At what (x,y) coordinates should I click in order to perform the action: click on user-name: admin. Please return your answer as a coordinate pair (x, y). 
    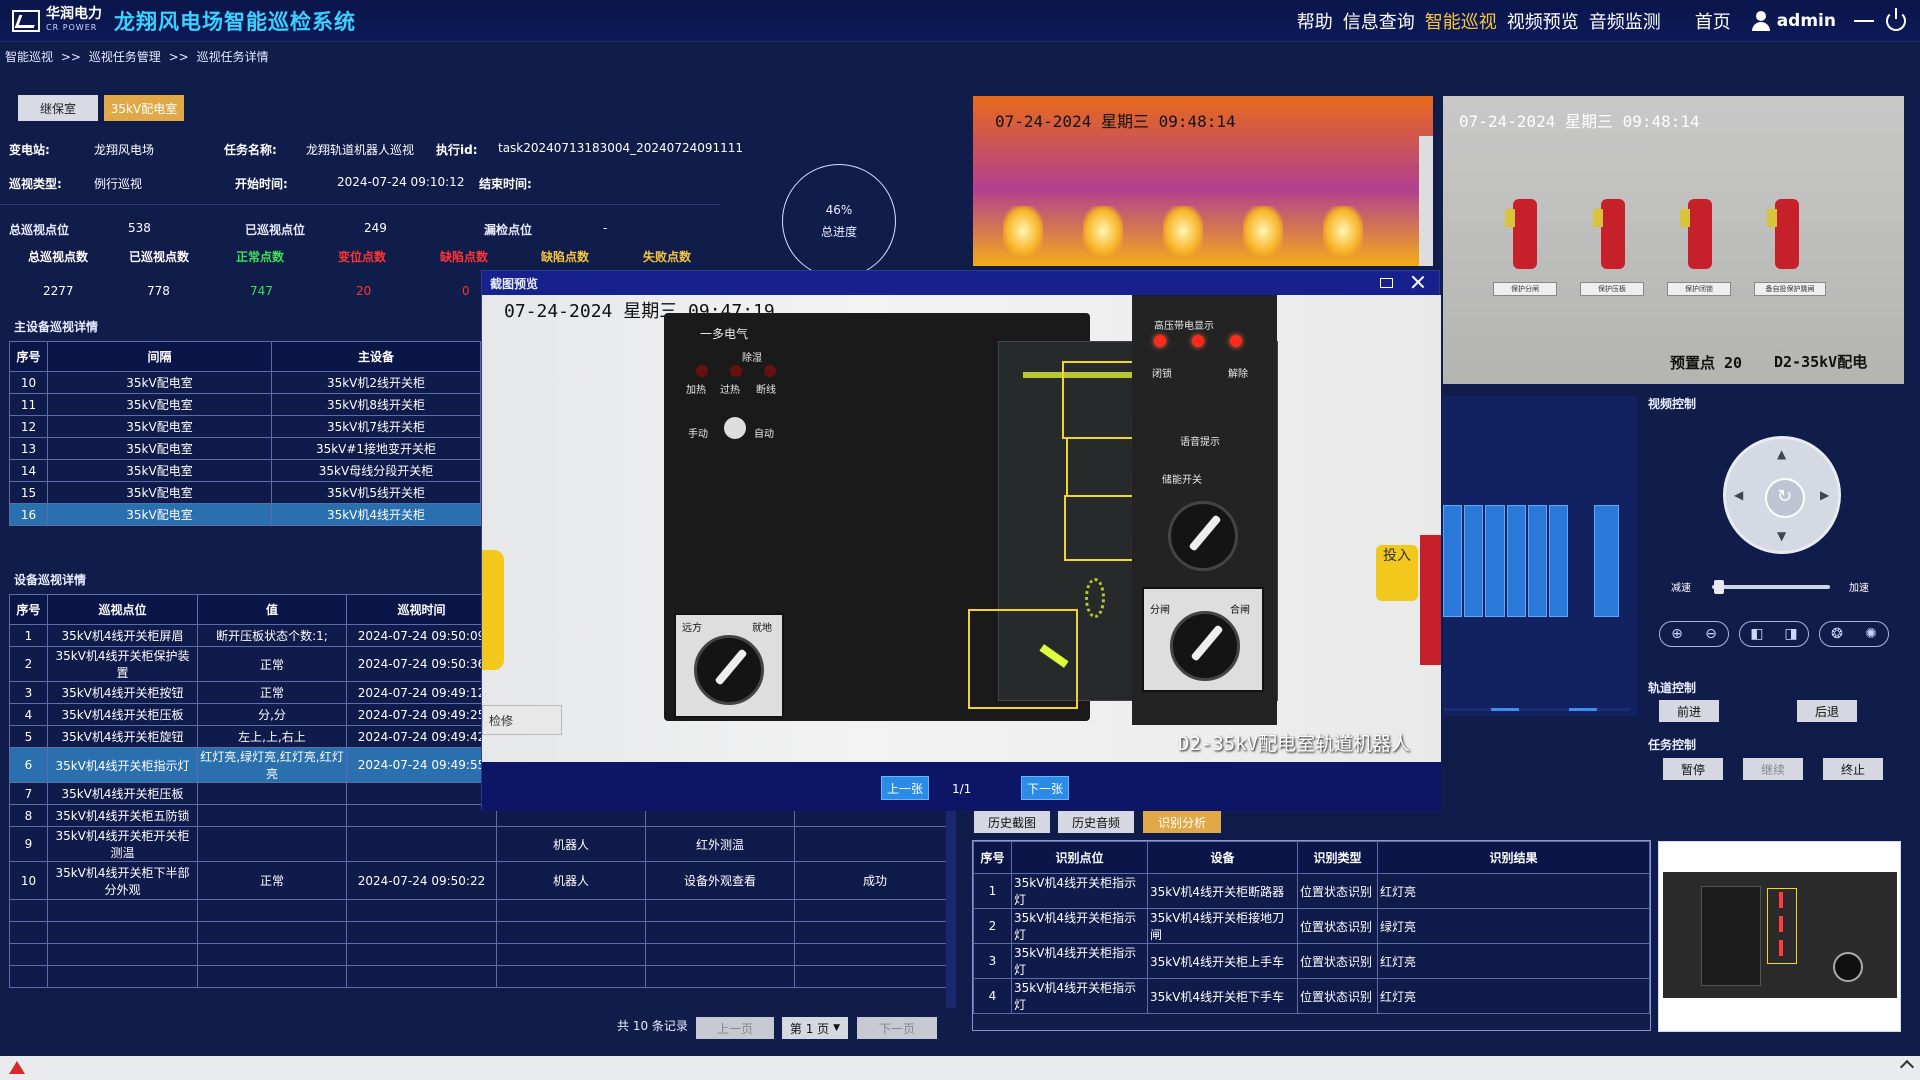
    Looking at the image, I should click on (1806, 21).